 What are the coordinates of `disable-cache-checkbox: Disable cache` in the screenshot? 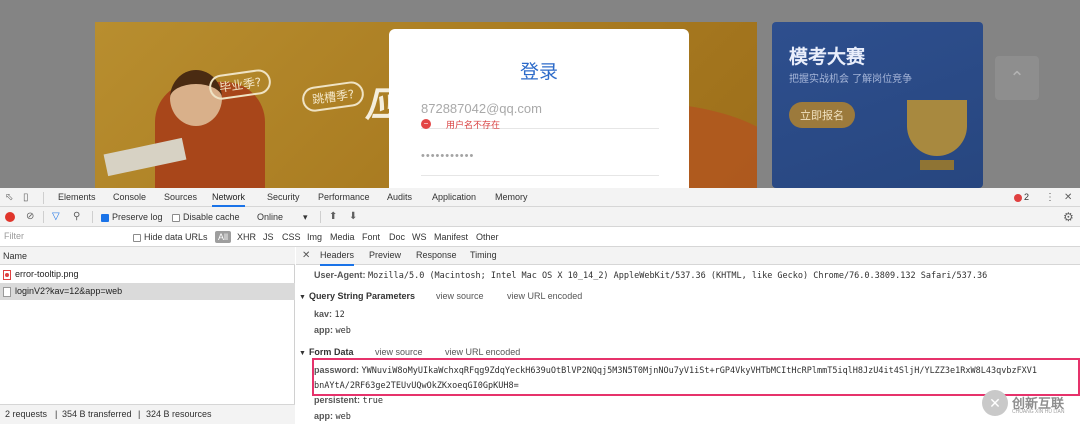 It's located at (206, 217).